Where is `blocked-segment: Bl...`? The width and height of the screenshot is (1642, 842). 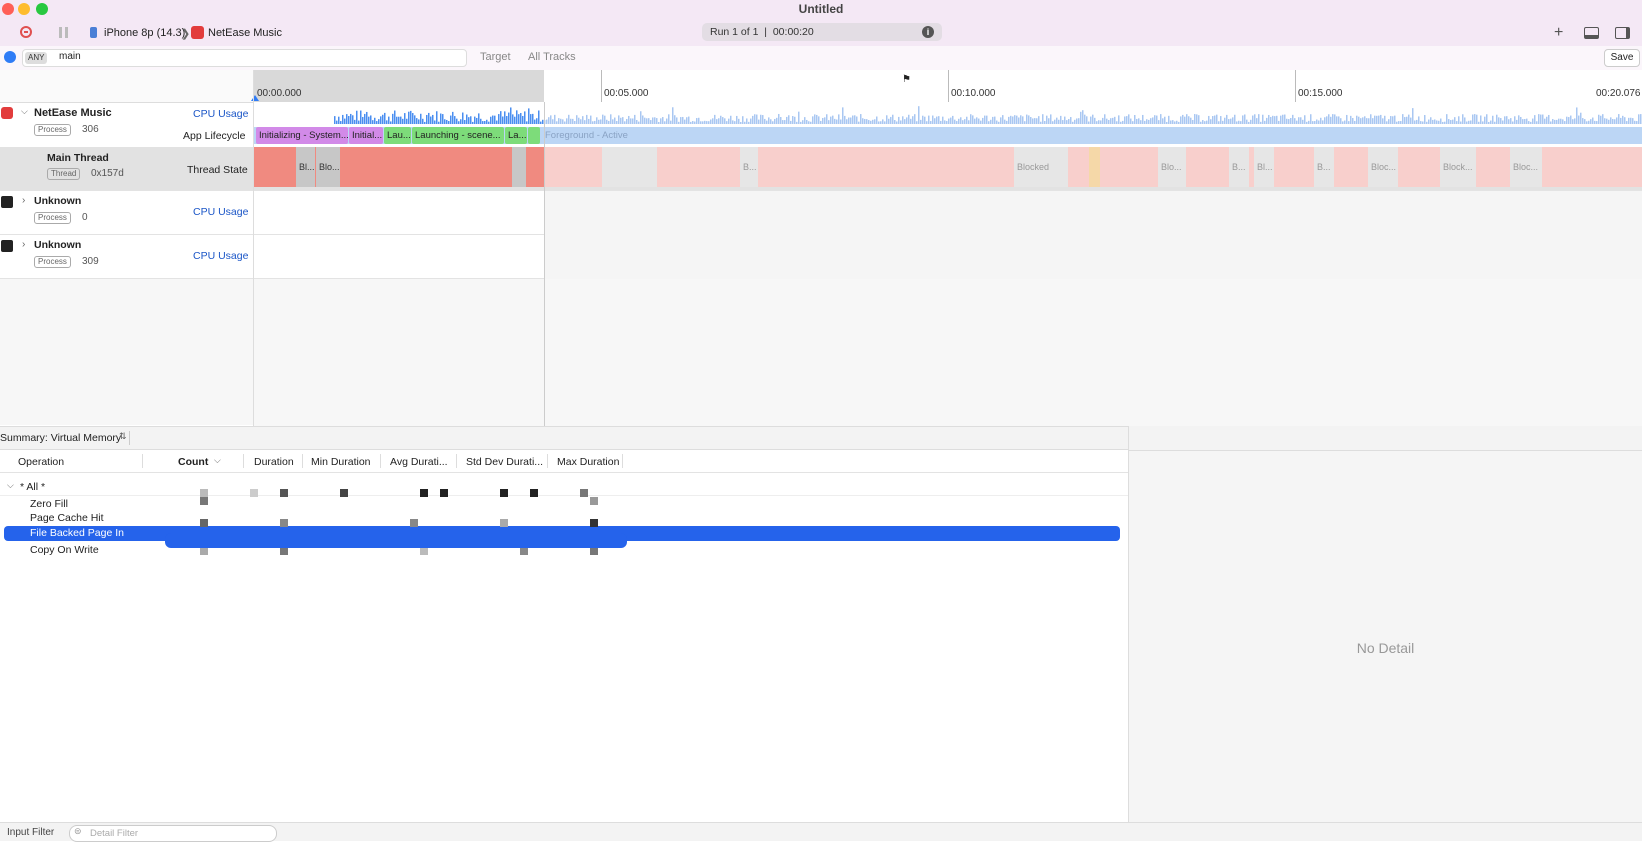 blocked-segment: Bl... is located at coordinates (305, 167).